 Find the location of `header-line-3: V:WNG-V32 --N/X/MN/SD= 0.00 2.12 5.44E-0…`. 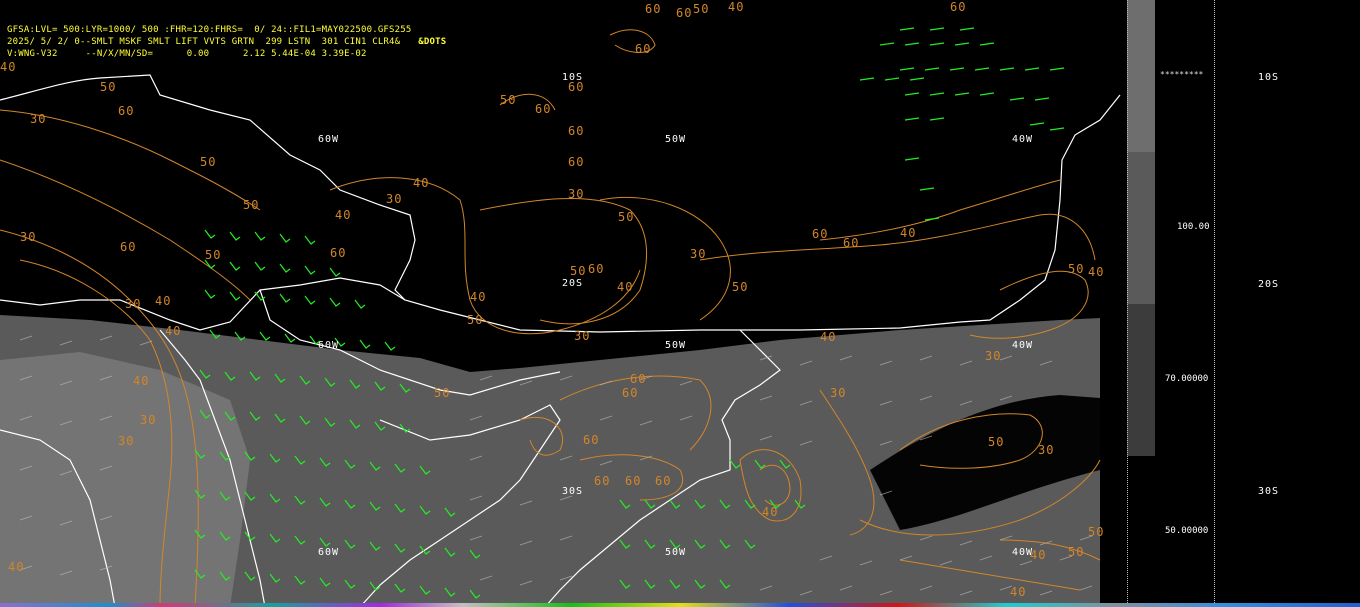

header-line-3: V:WNG-V32 --N/X/MN/SD= 0.00 2.12 5.44E-0… is located at coordinates (187, 54).